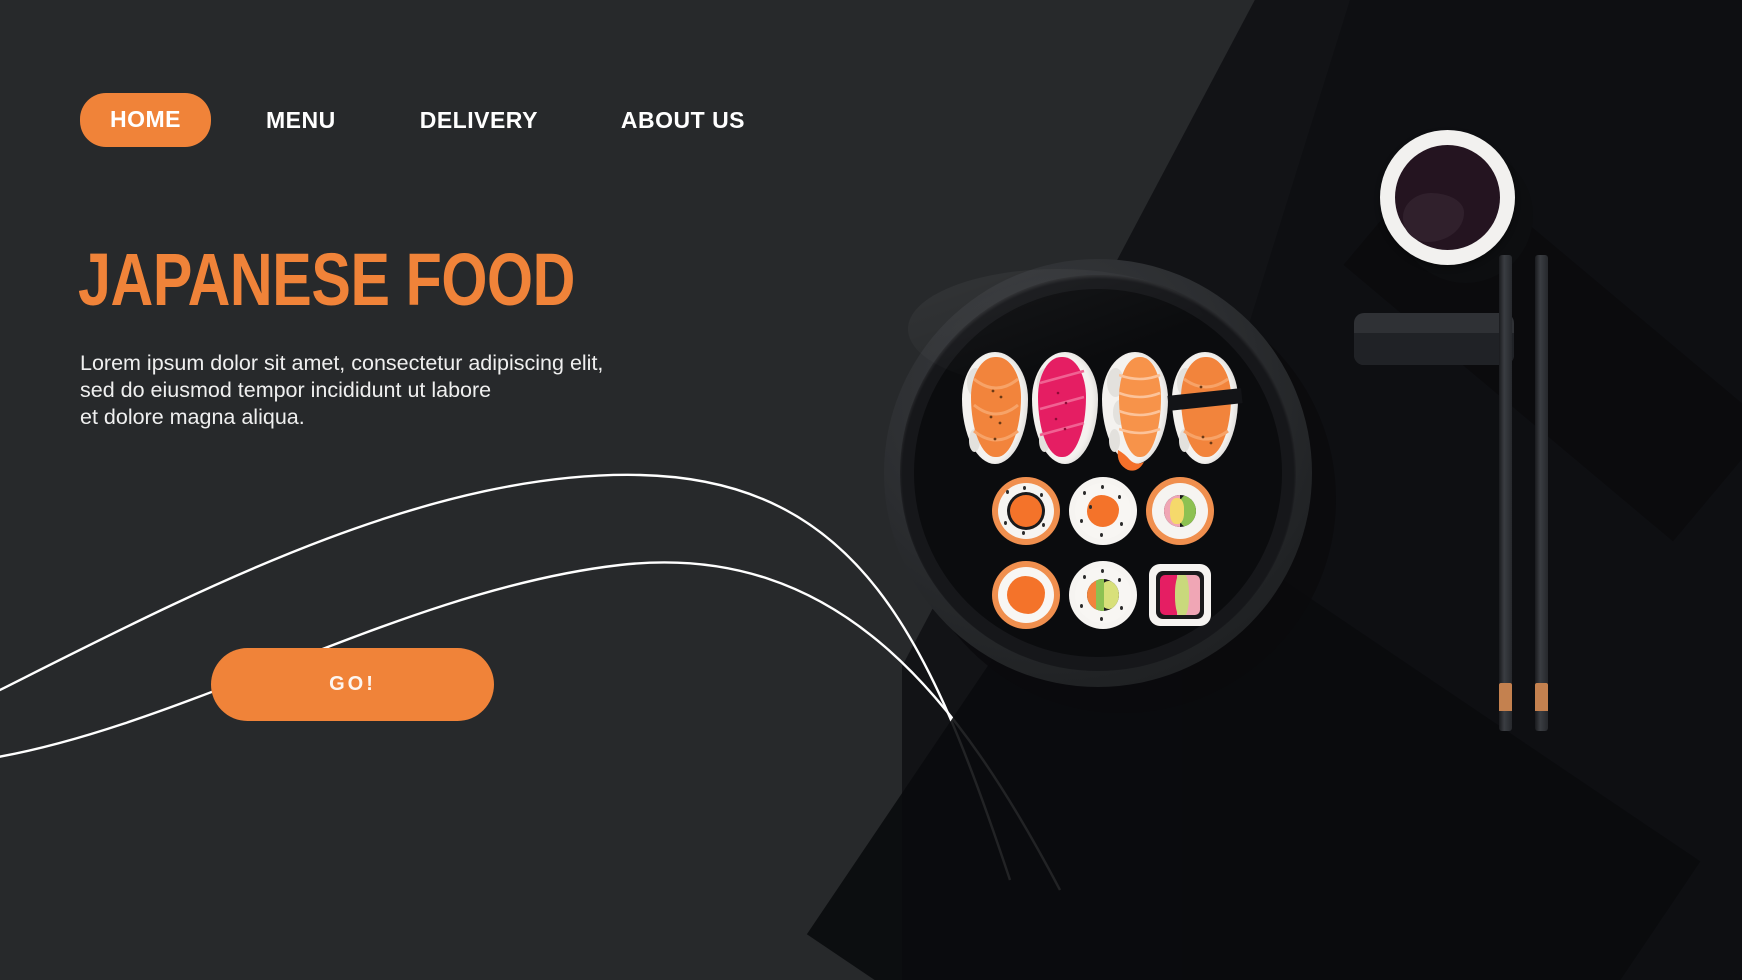 The height and width of the screenshot is (980, 1742). Describe the element at coordinates (1130, 460) in the screenshot. I see `shrimp-tail` at that location.